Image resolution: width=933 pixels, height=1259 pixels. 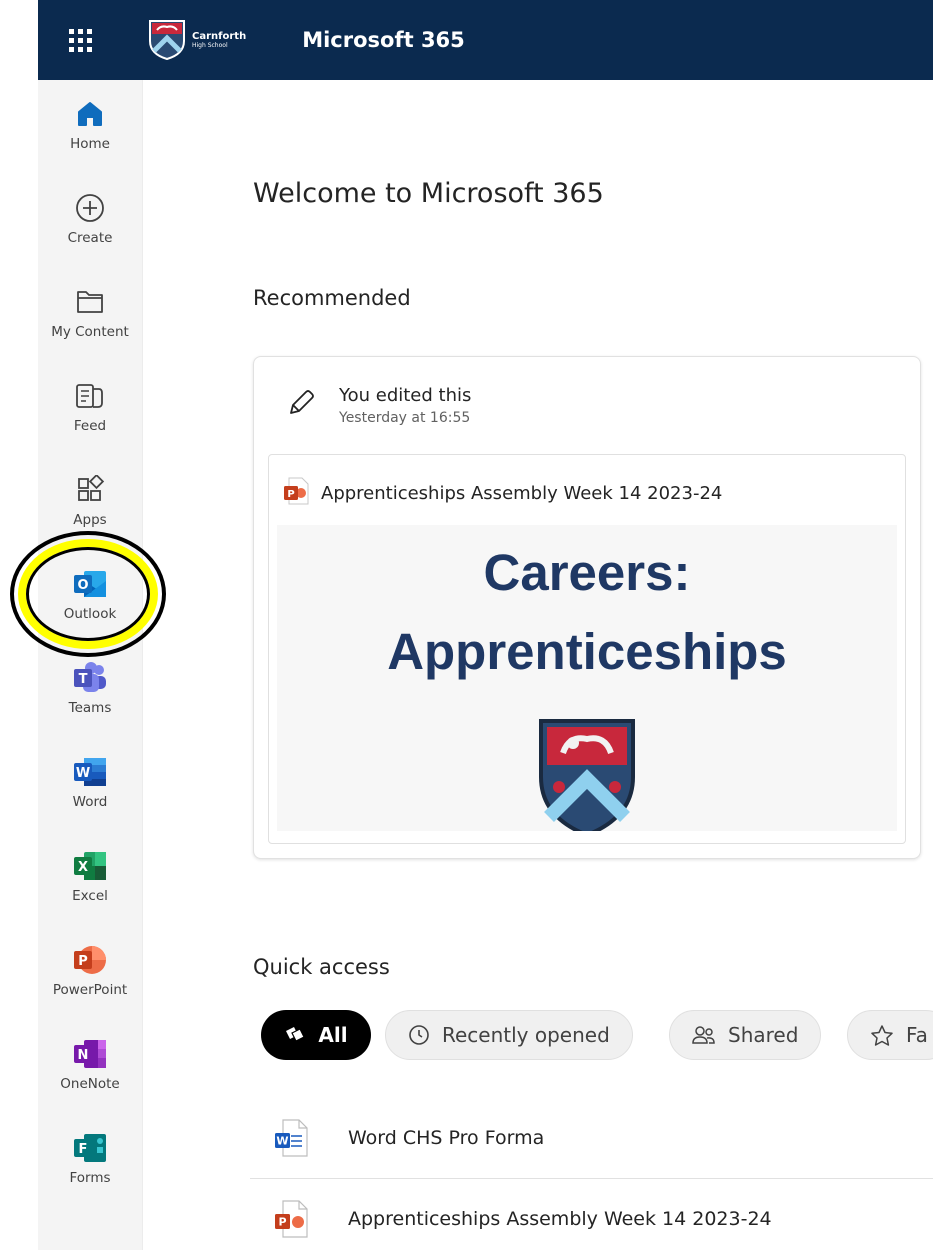 I want to click on filter-favorites: Fa, so click(x=890, y=1035).